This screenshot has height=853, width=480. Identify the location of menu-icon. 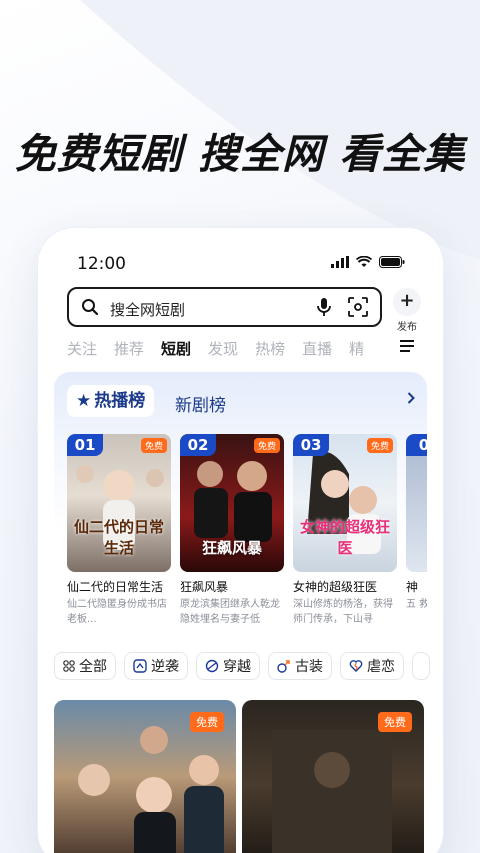
(407, 346).